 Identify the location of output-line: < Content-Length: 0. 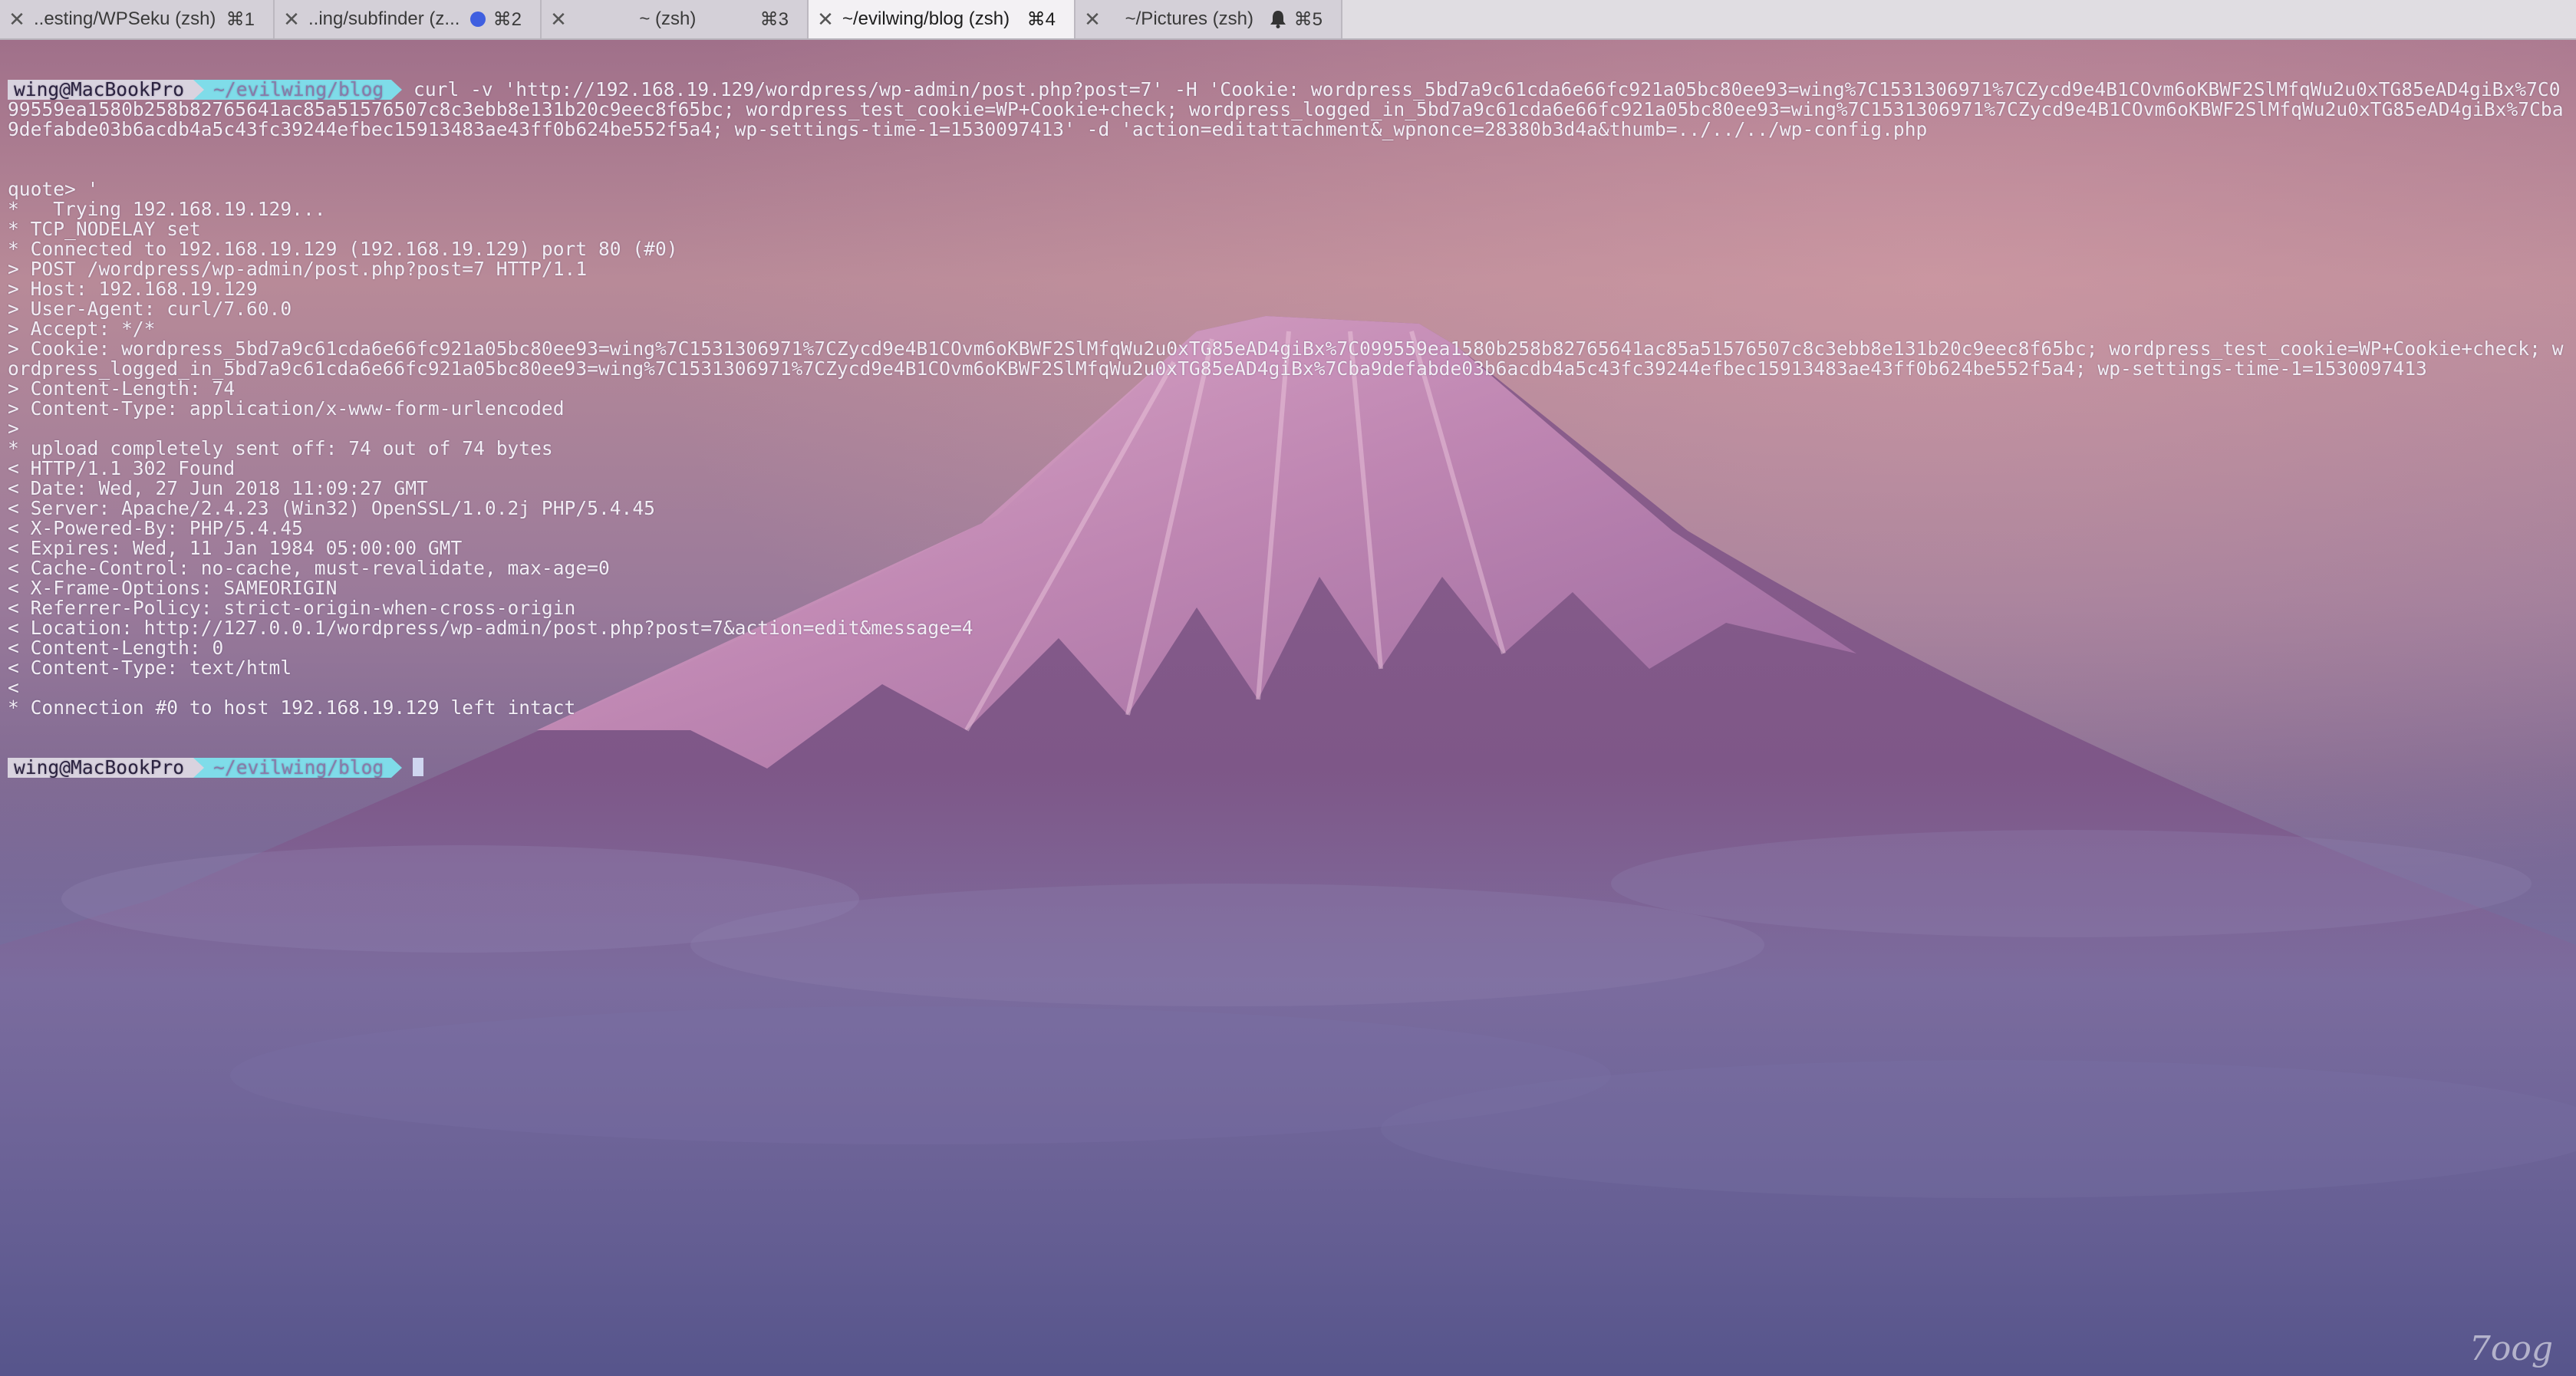
(116, 648).